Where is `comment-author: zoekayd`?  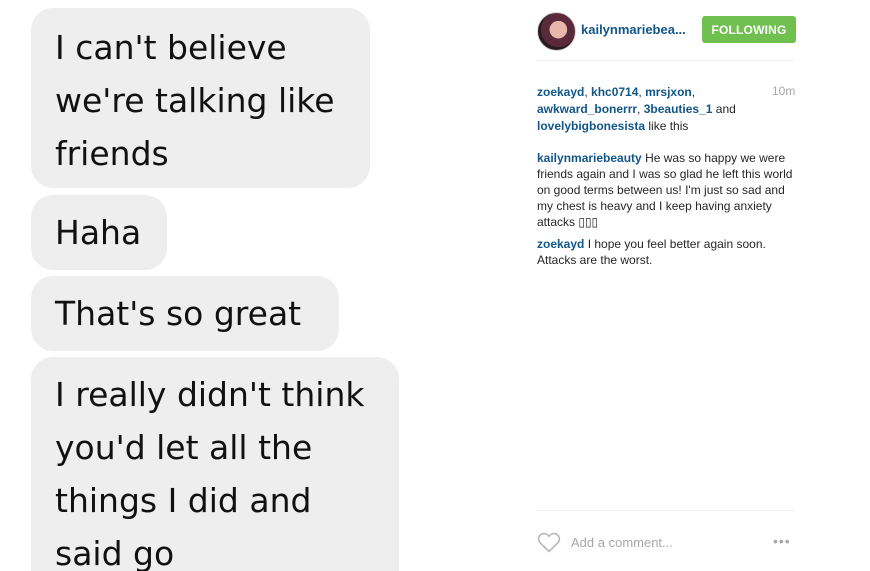 comment-author: zoekayd is located at coordinates (560, 244).